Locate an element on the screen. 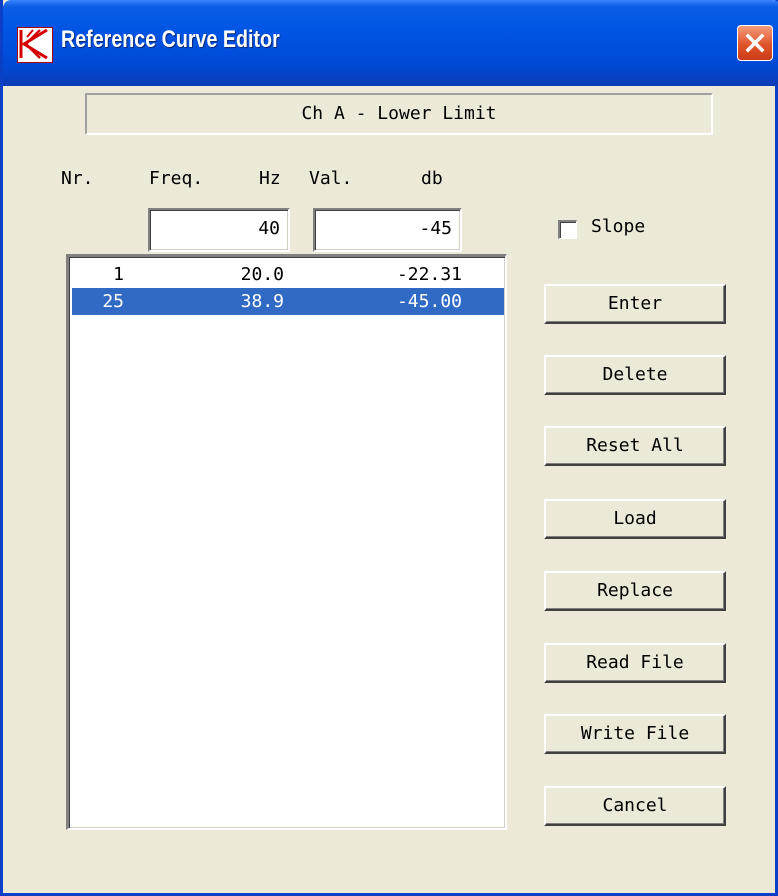 The width and height of the screenshot is (778, 896). frequency-input: 40 is located at coordinates (219, 230).